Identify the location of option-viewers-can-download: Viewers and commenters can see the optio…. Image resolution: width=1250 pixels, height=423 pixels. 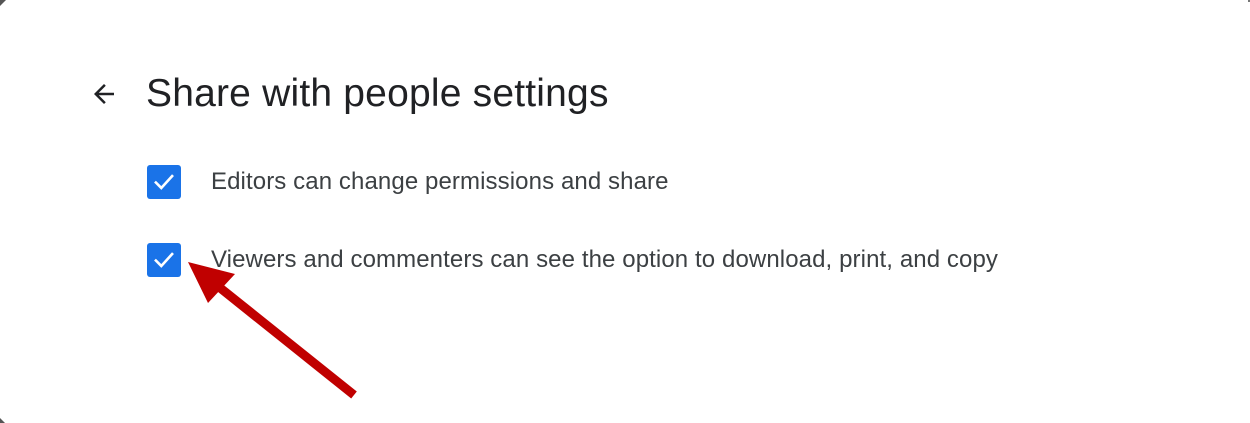
(572, 260).